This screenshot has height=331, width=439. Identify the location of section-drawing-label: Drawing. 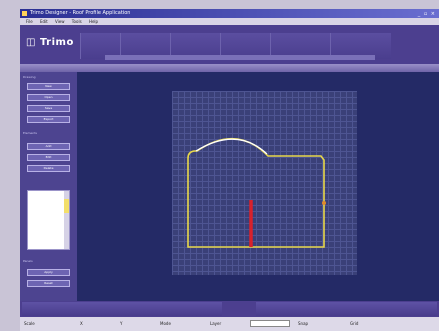
(29, 77).